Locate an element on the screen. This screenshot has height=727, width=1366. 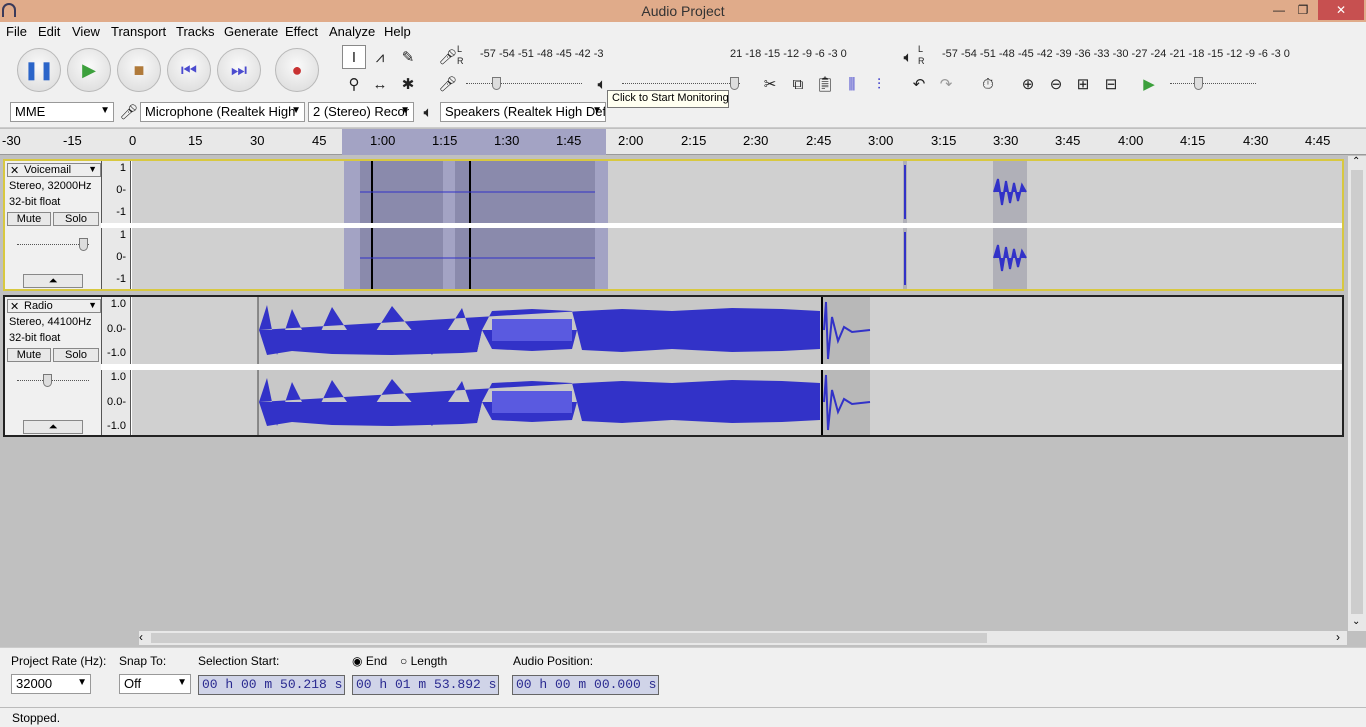
play-button: ▶ is located at coordinates (89, 70).